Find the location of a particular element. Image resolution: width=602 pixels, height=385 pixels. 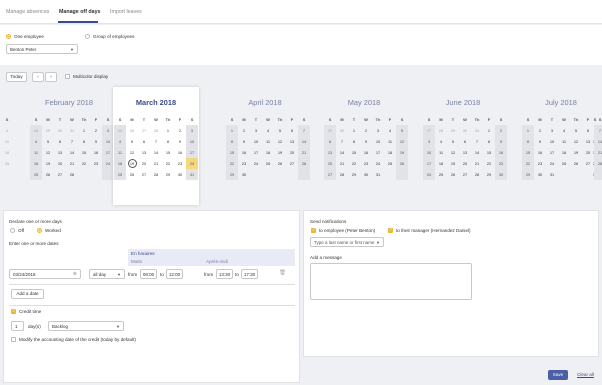

clear-all-link: Clear all is located at coordinates (585, 374).